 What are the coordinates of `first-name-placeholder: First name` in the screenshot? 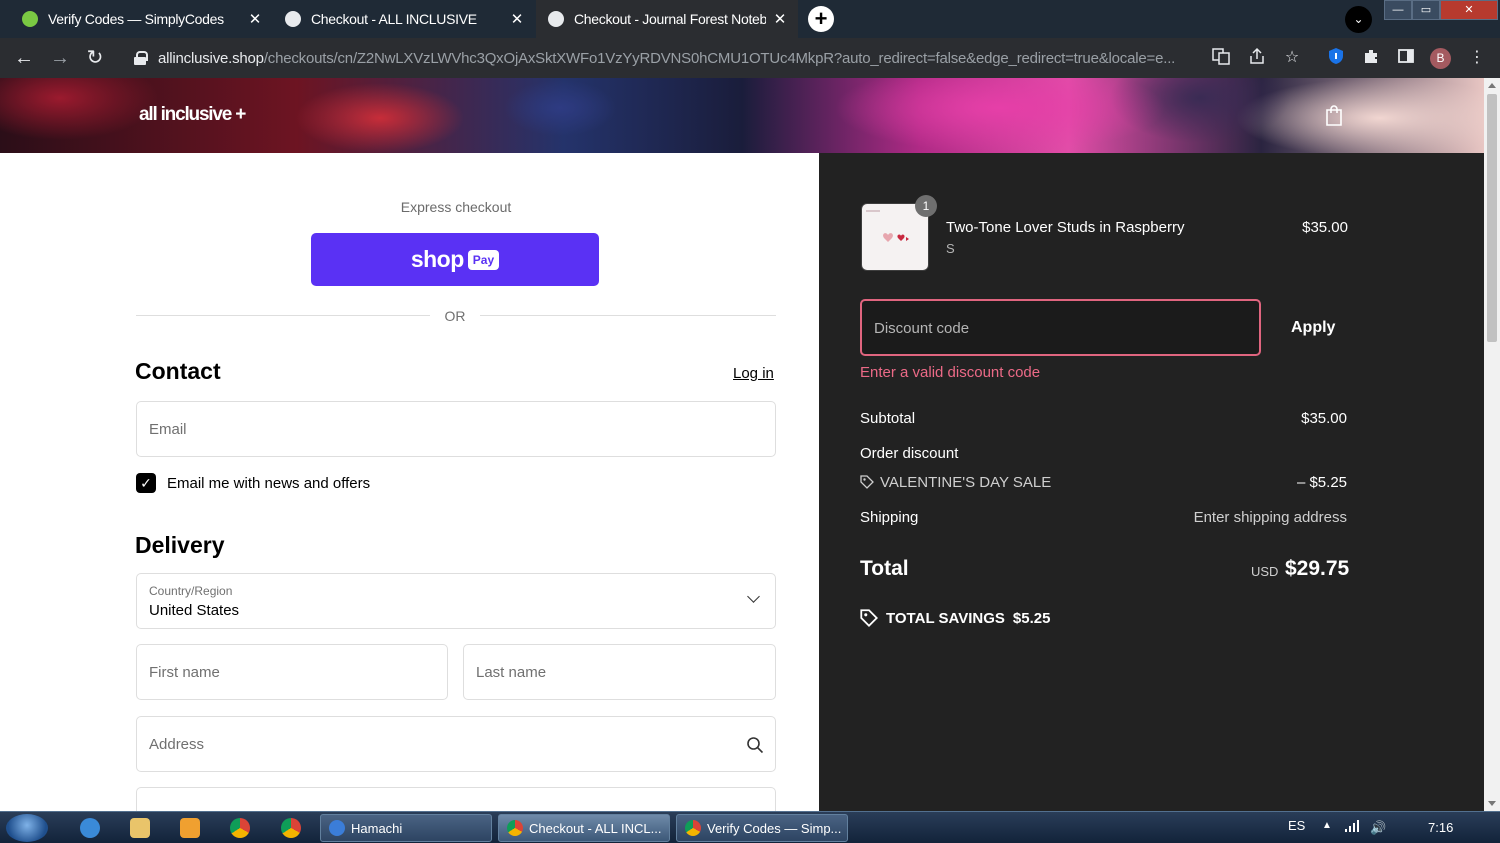 It's located at (184, 672).